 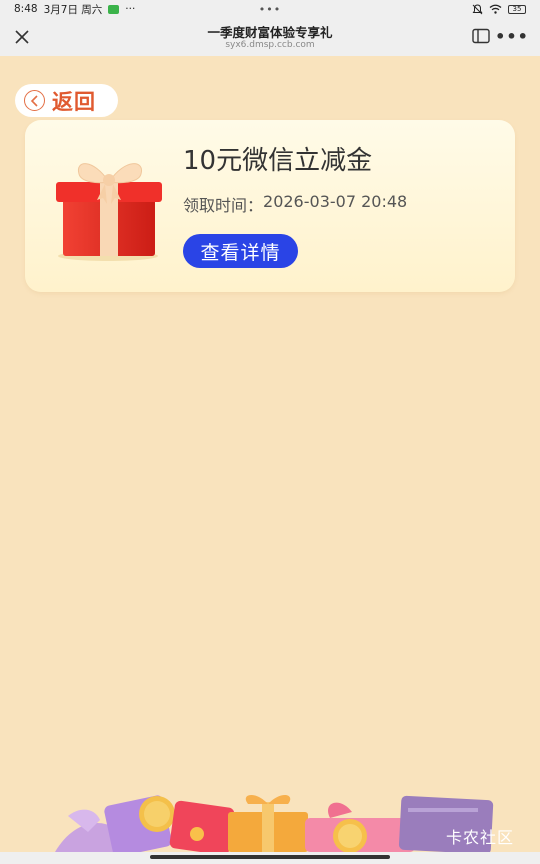 I want to click on gift-icon, so click(x=109, y=212).